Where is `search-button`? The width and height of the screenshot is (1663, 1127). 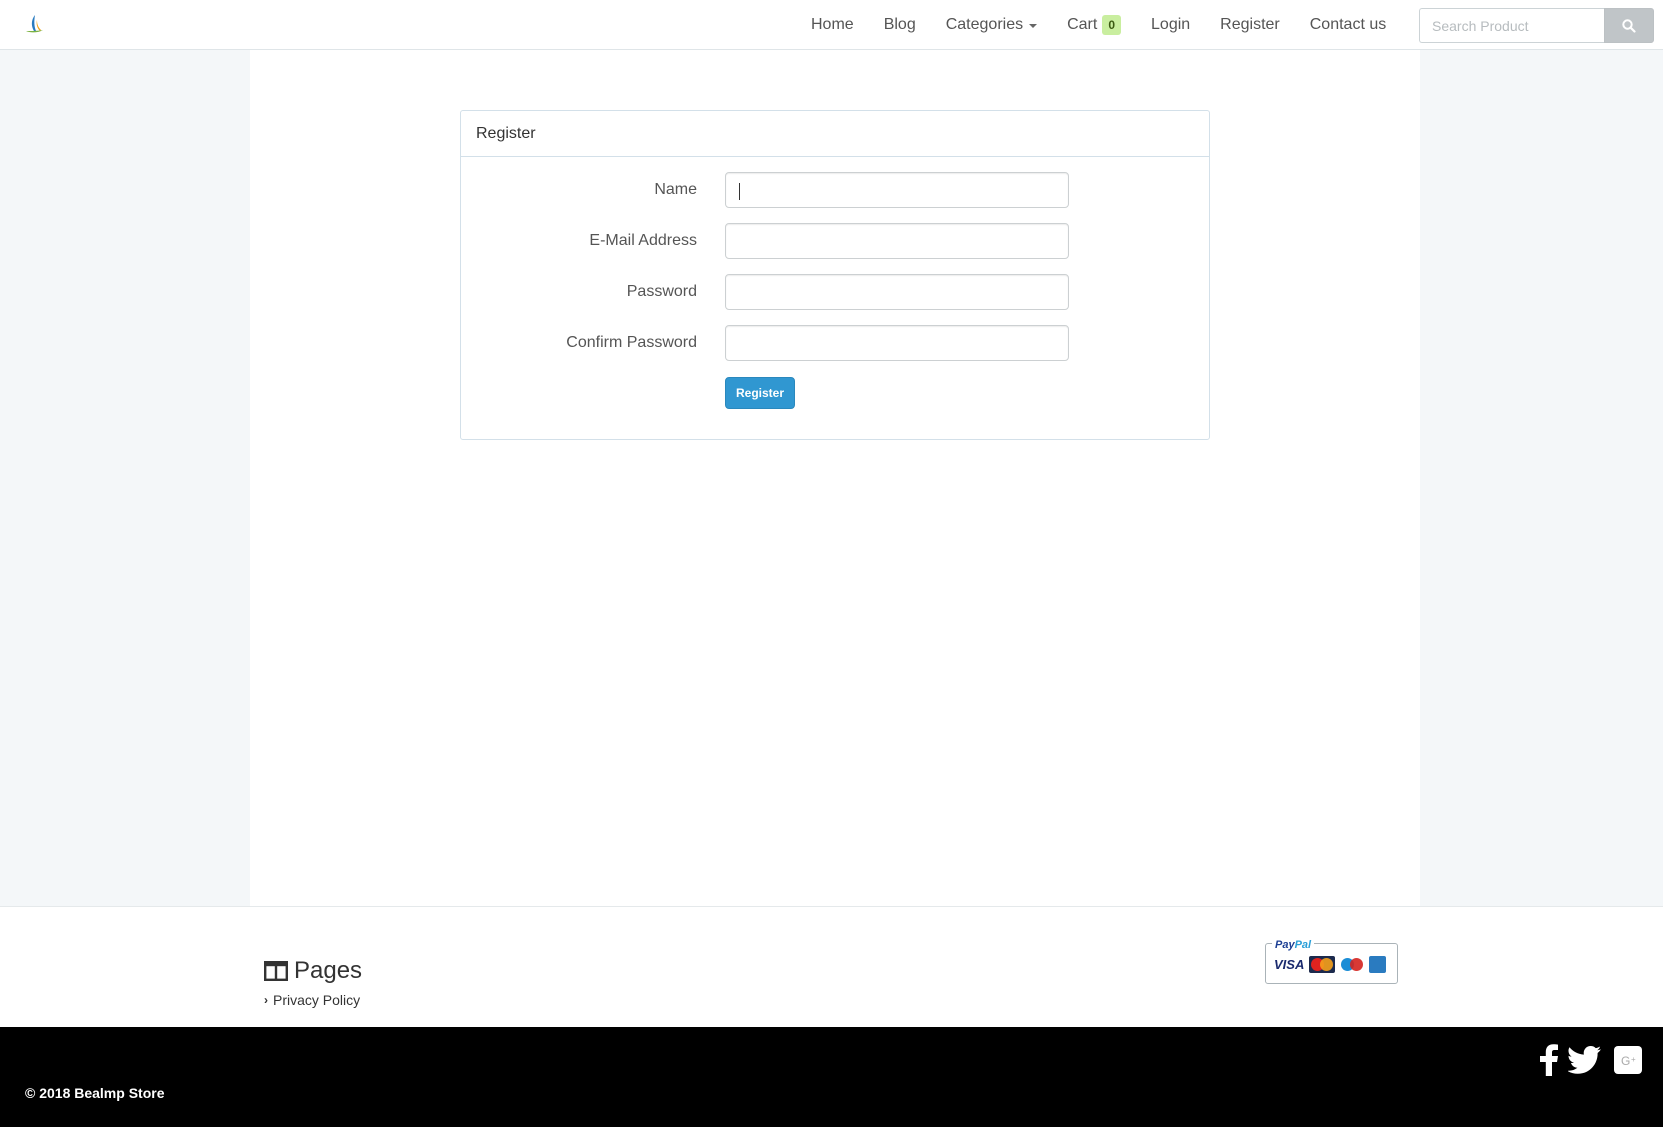
search-button is located at coordinates (1629, 25).